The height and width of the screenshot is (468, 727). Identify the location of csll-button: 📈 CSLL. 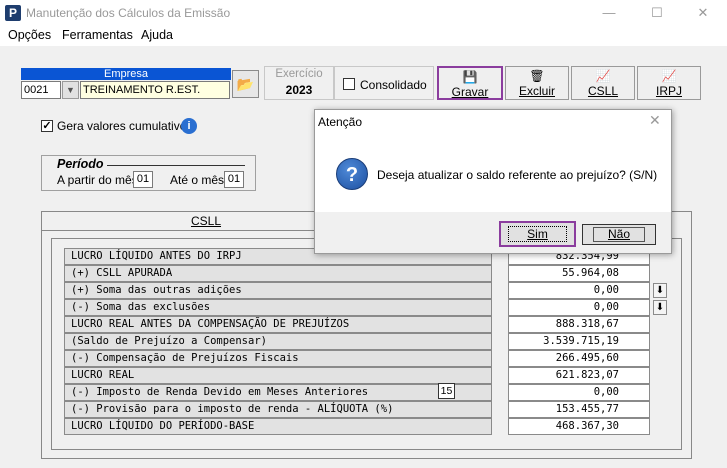
(603, 83).